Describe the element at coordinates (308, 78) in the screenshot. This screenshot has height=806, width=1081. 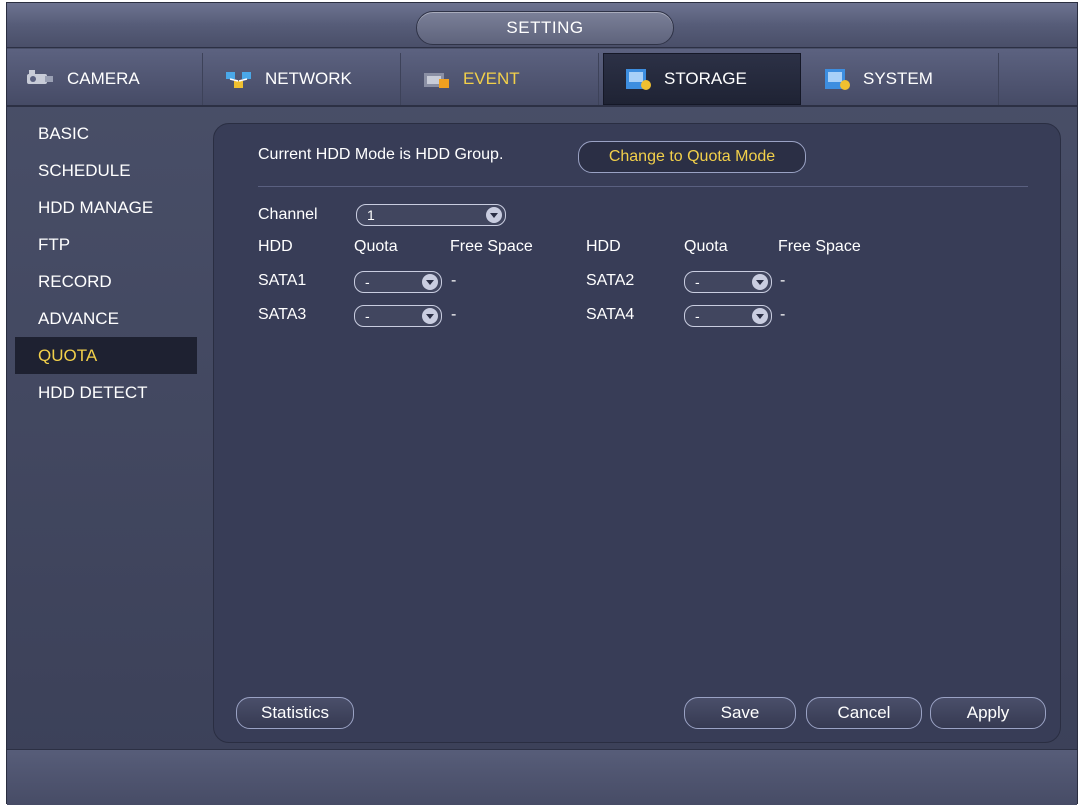
I see `tab-label: NETWORK` at that location.